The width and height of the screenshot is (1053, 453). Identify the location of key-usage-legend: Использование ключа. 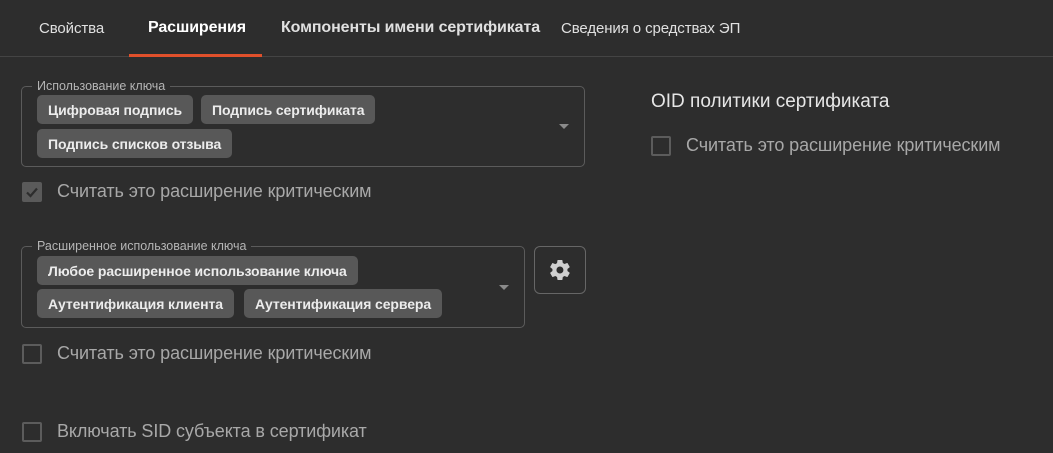
(101, 86).